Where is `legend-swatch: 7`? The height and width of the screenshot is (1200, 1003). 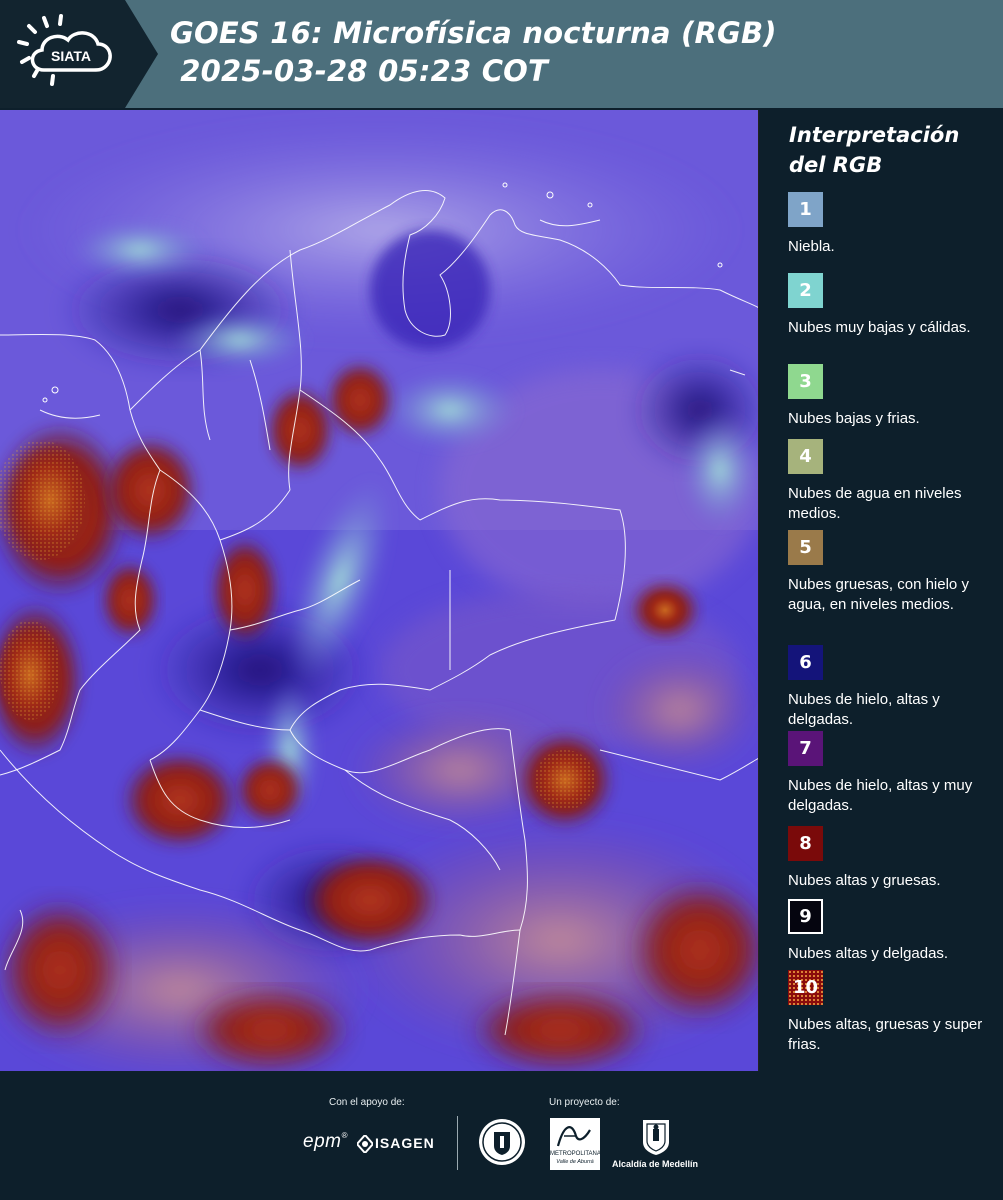 legend-swatch: 7 is located at coordinates (805, 748).